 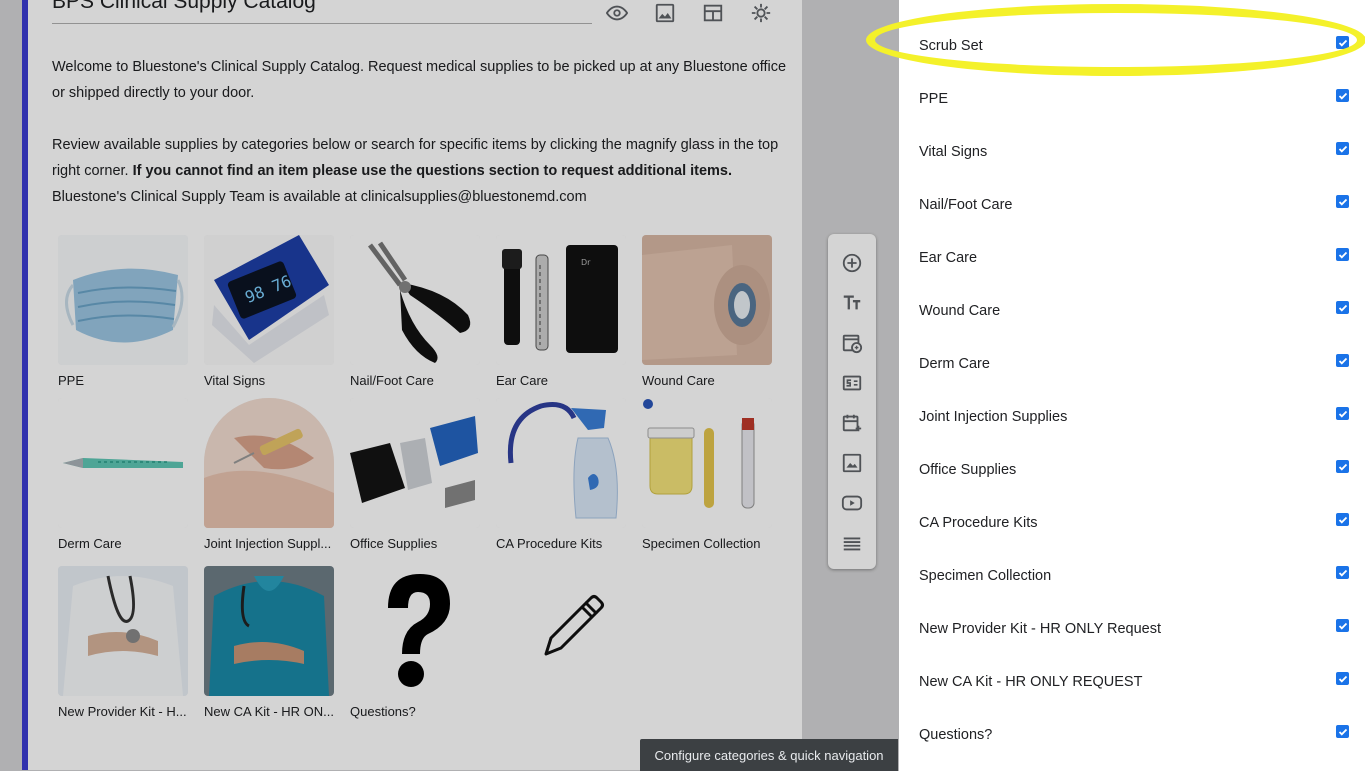 I want to click on category-name: PPE, so click(x=934, y=98).